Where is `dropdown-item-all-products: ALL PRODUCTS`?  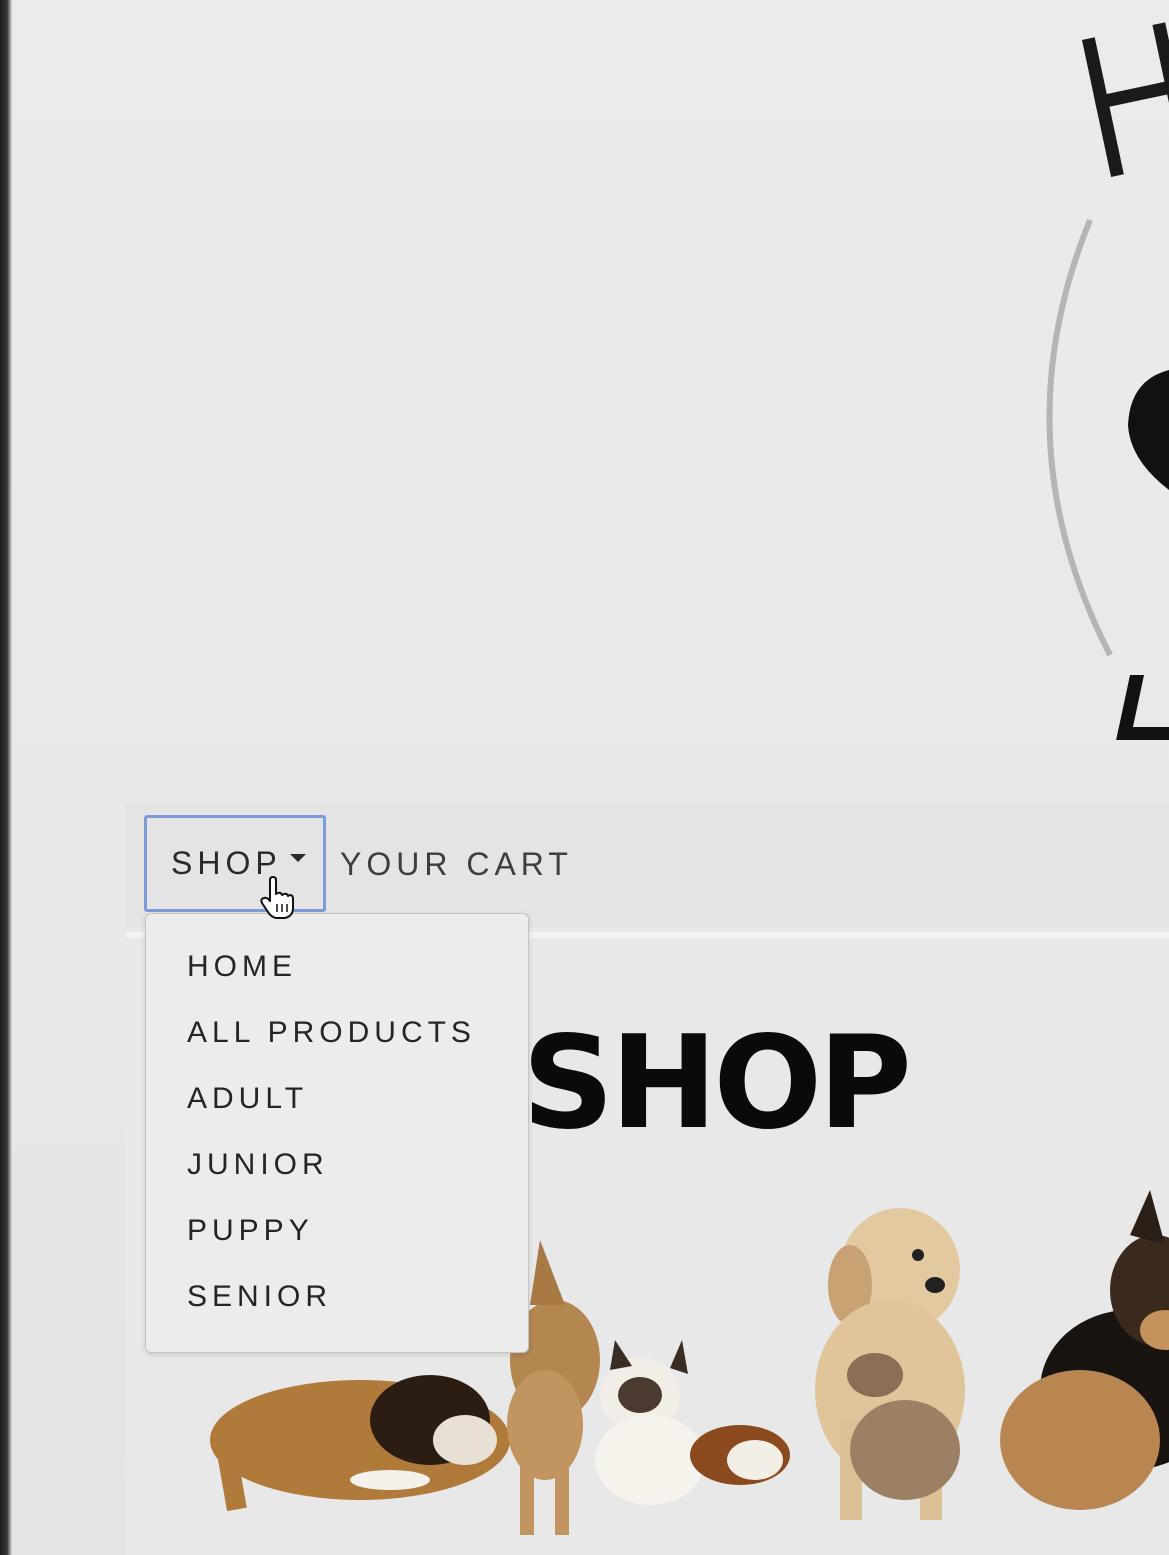 dropdown-item-all-products: ALL PRODUCTS is located at coordinates (337, 1043).